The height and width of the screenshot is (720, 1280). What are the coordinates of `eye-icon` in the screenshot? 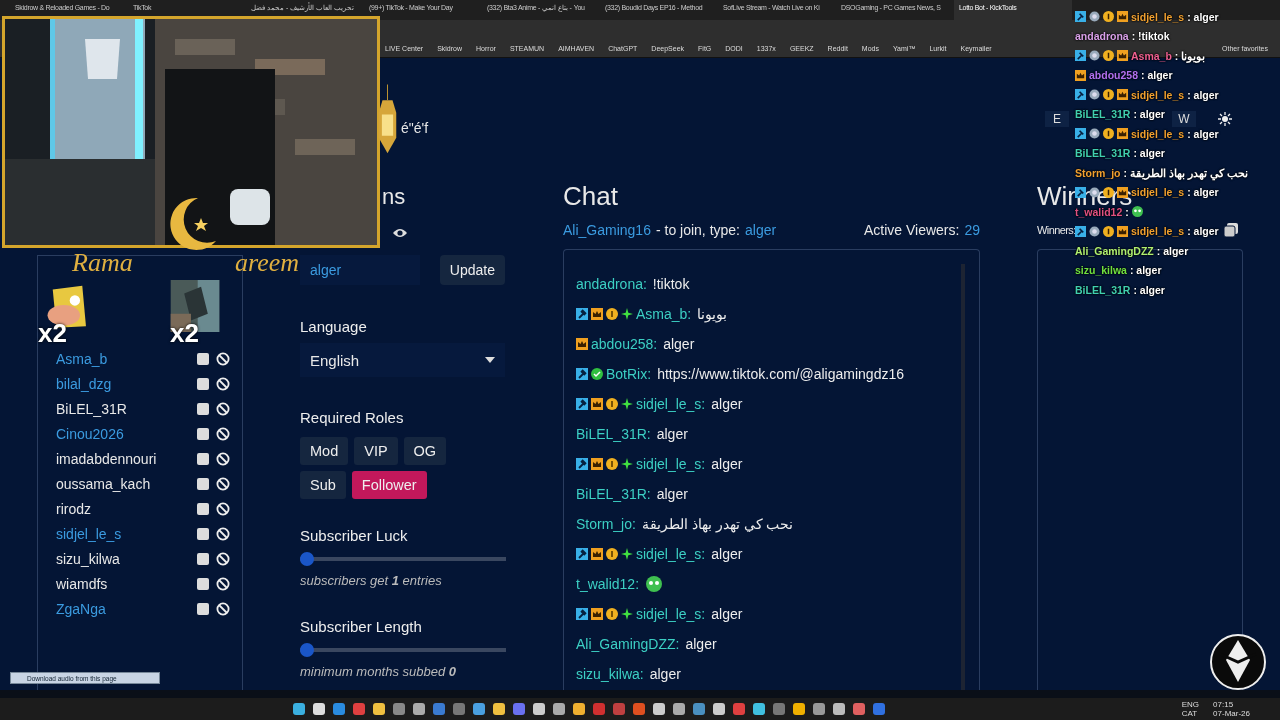 It's located at (400, 233).